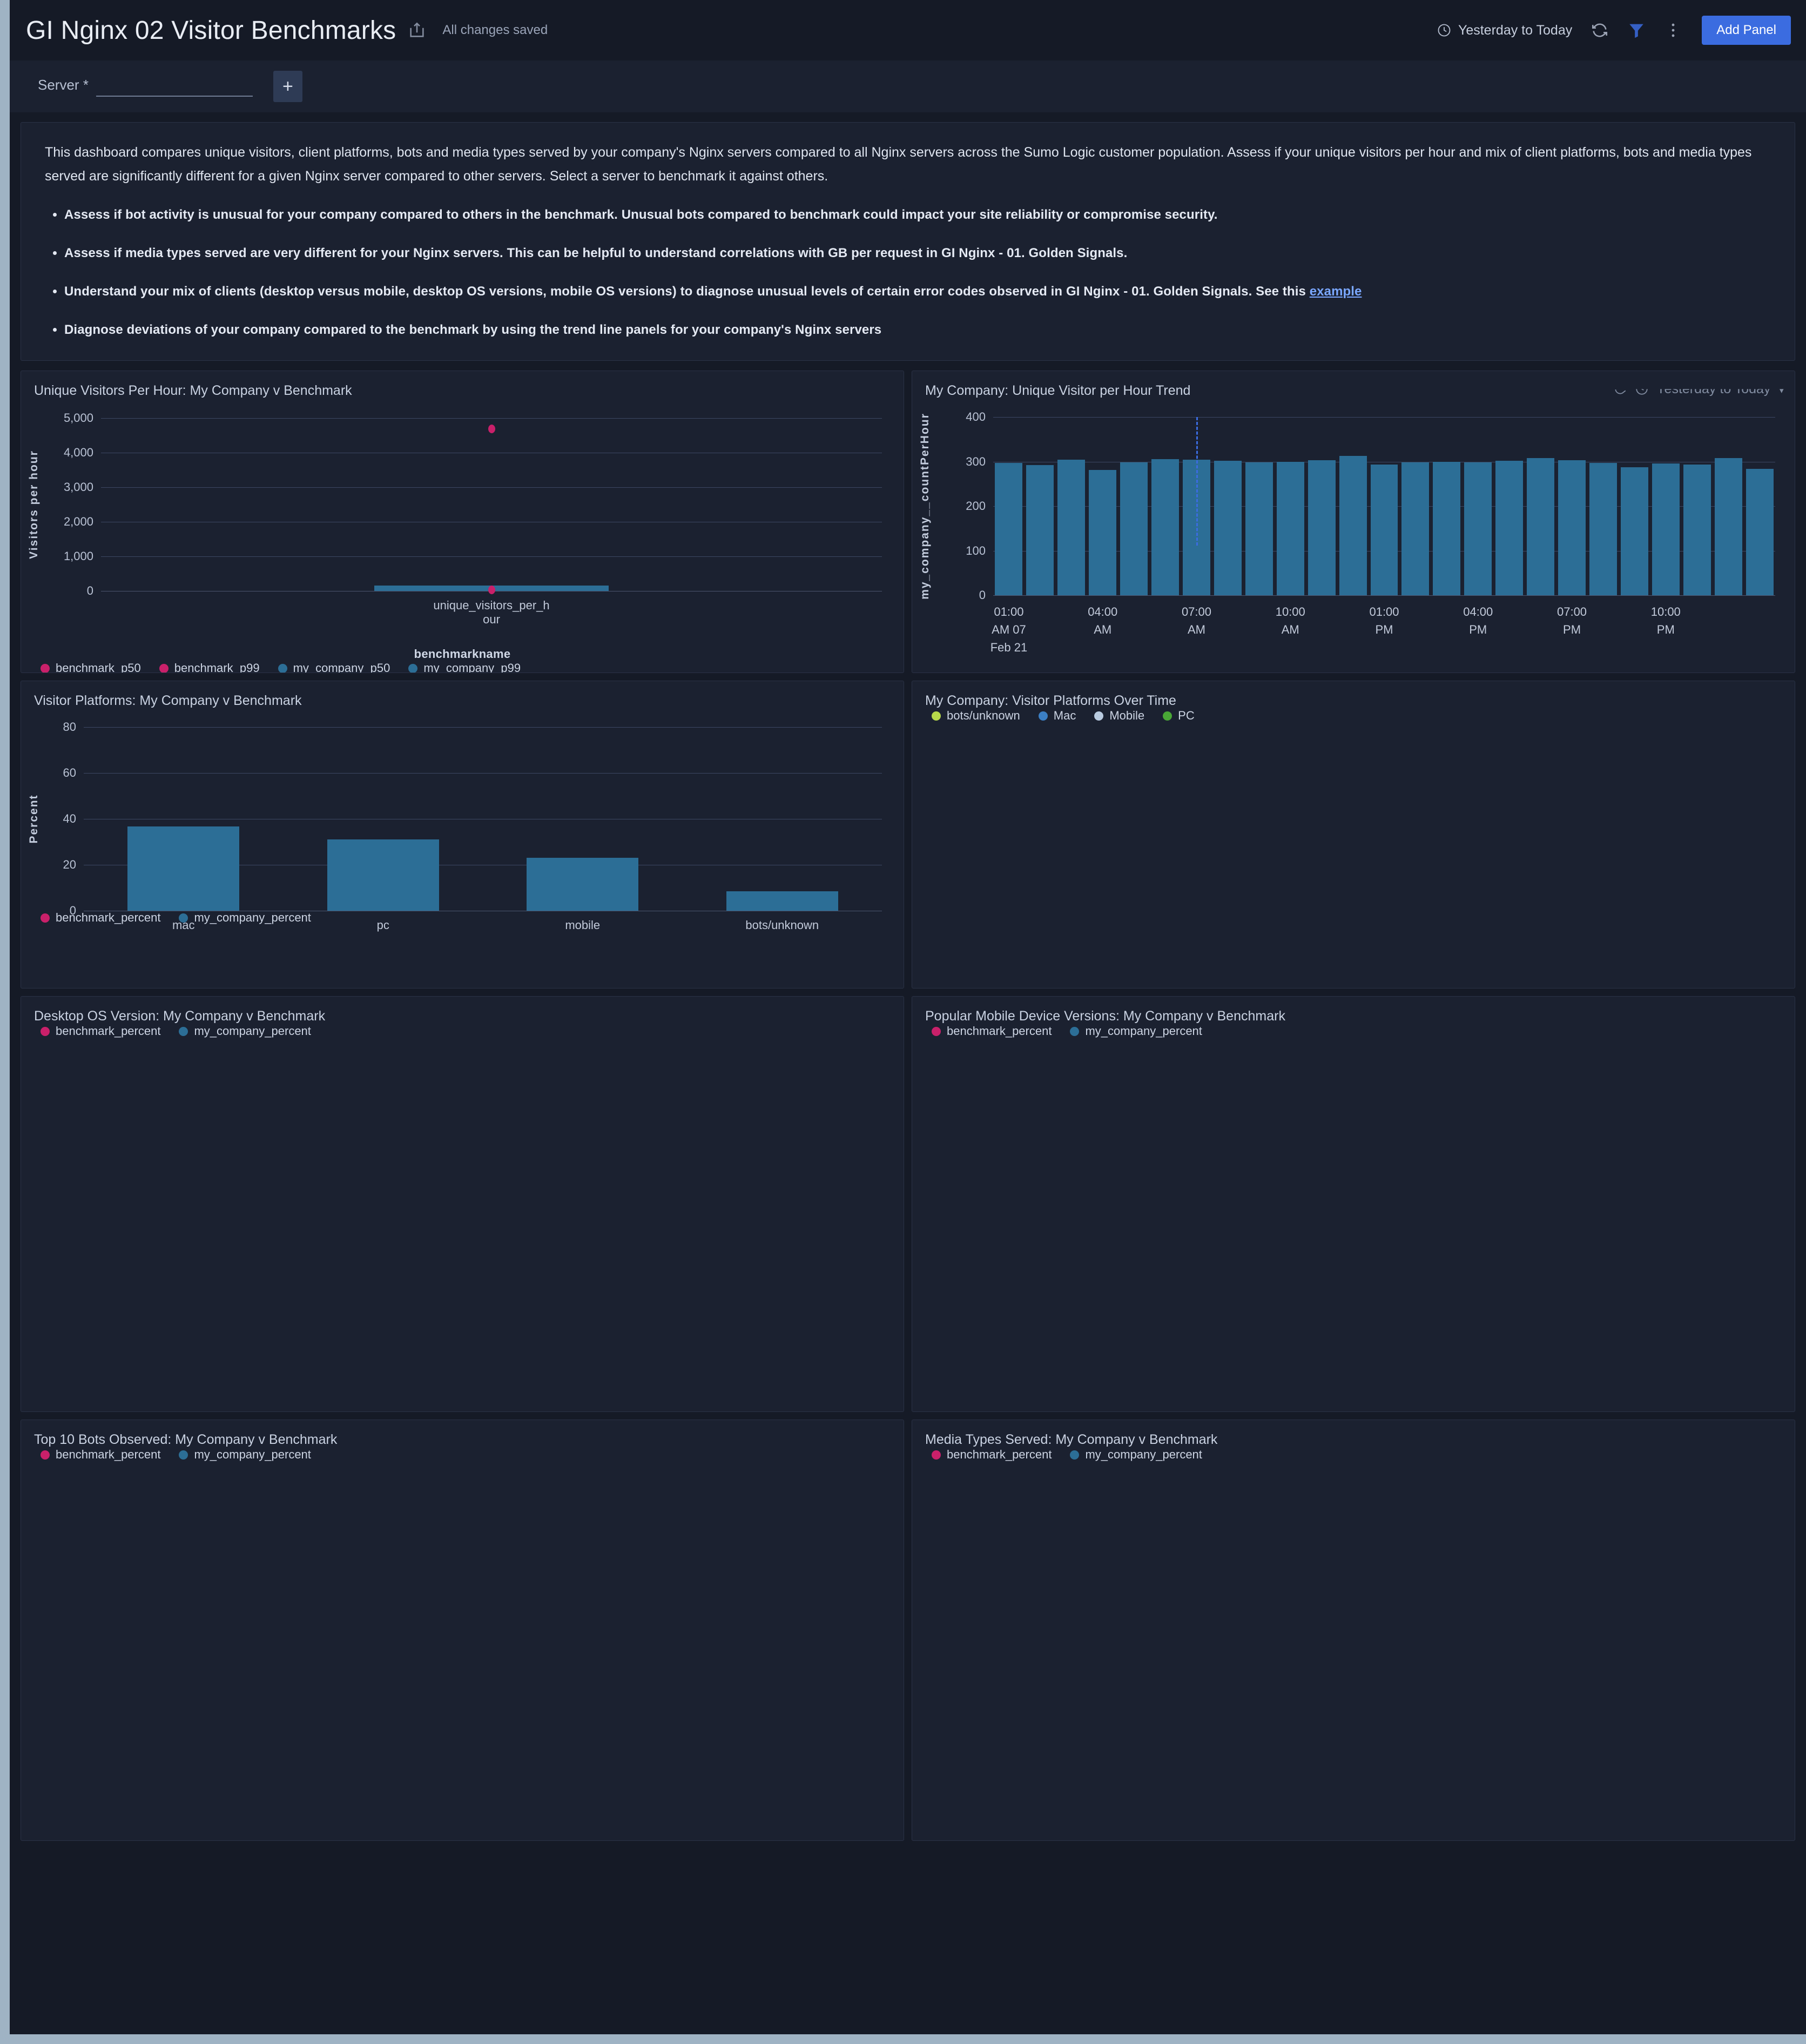 Image resolution: width=1806 pixels, height=2044 pixels. I want to click on filter-bar: Server * +, so click(908, 86).